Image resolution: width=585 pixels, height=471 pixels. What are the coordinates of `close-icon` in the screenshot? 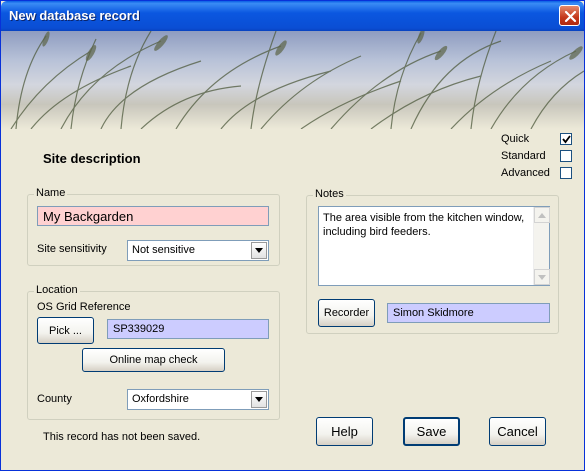 It's located at (570, 16).